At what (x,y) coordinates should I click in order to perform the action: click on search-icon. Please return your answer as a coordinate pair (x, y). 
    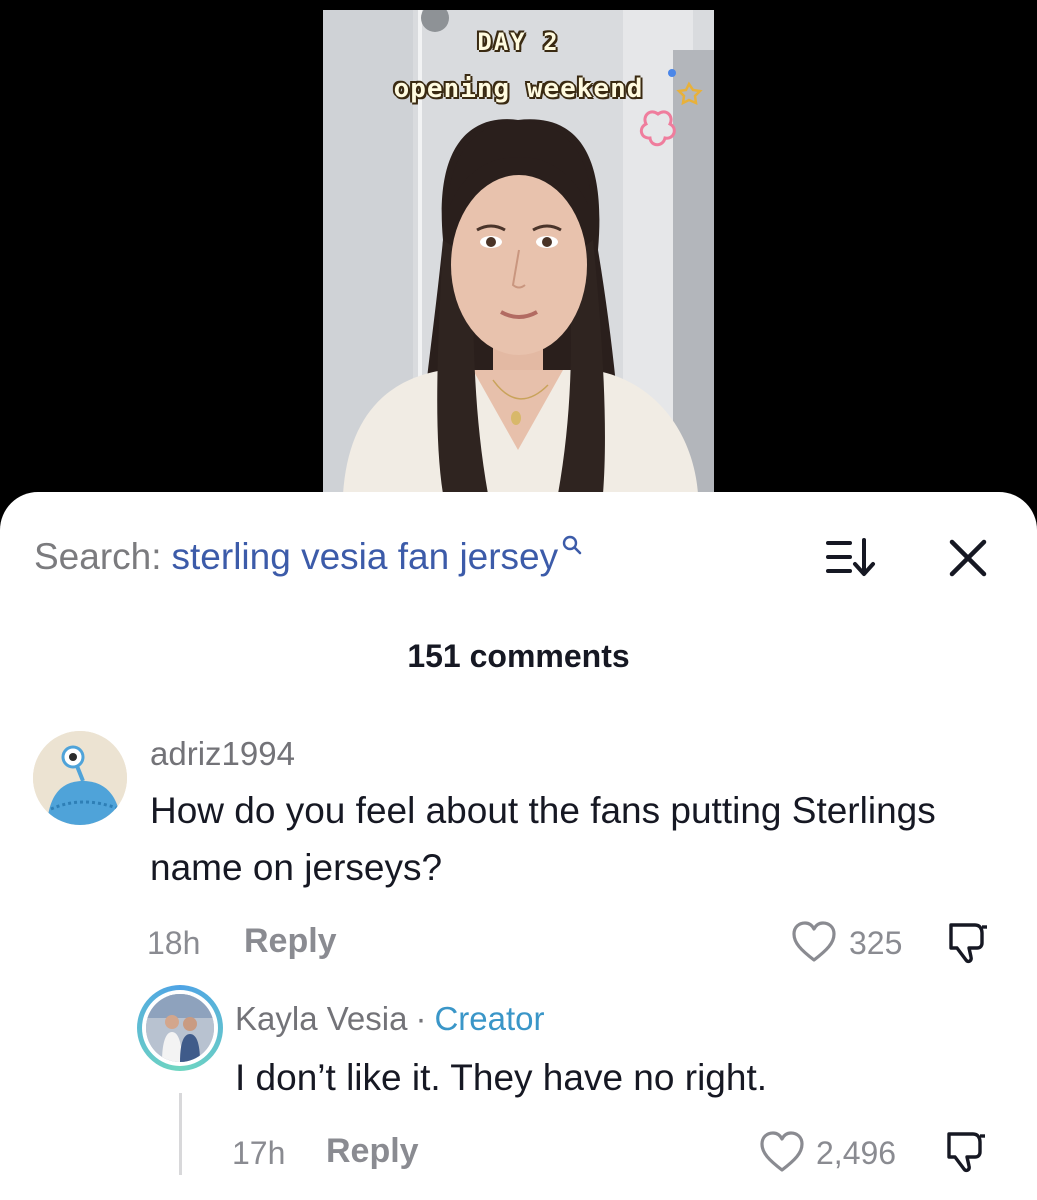
    Looking at the image, I should click on (572, 545).